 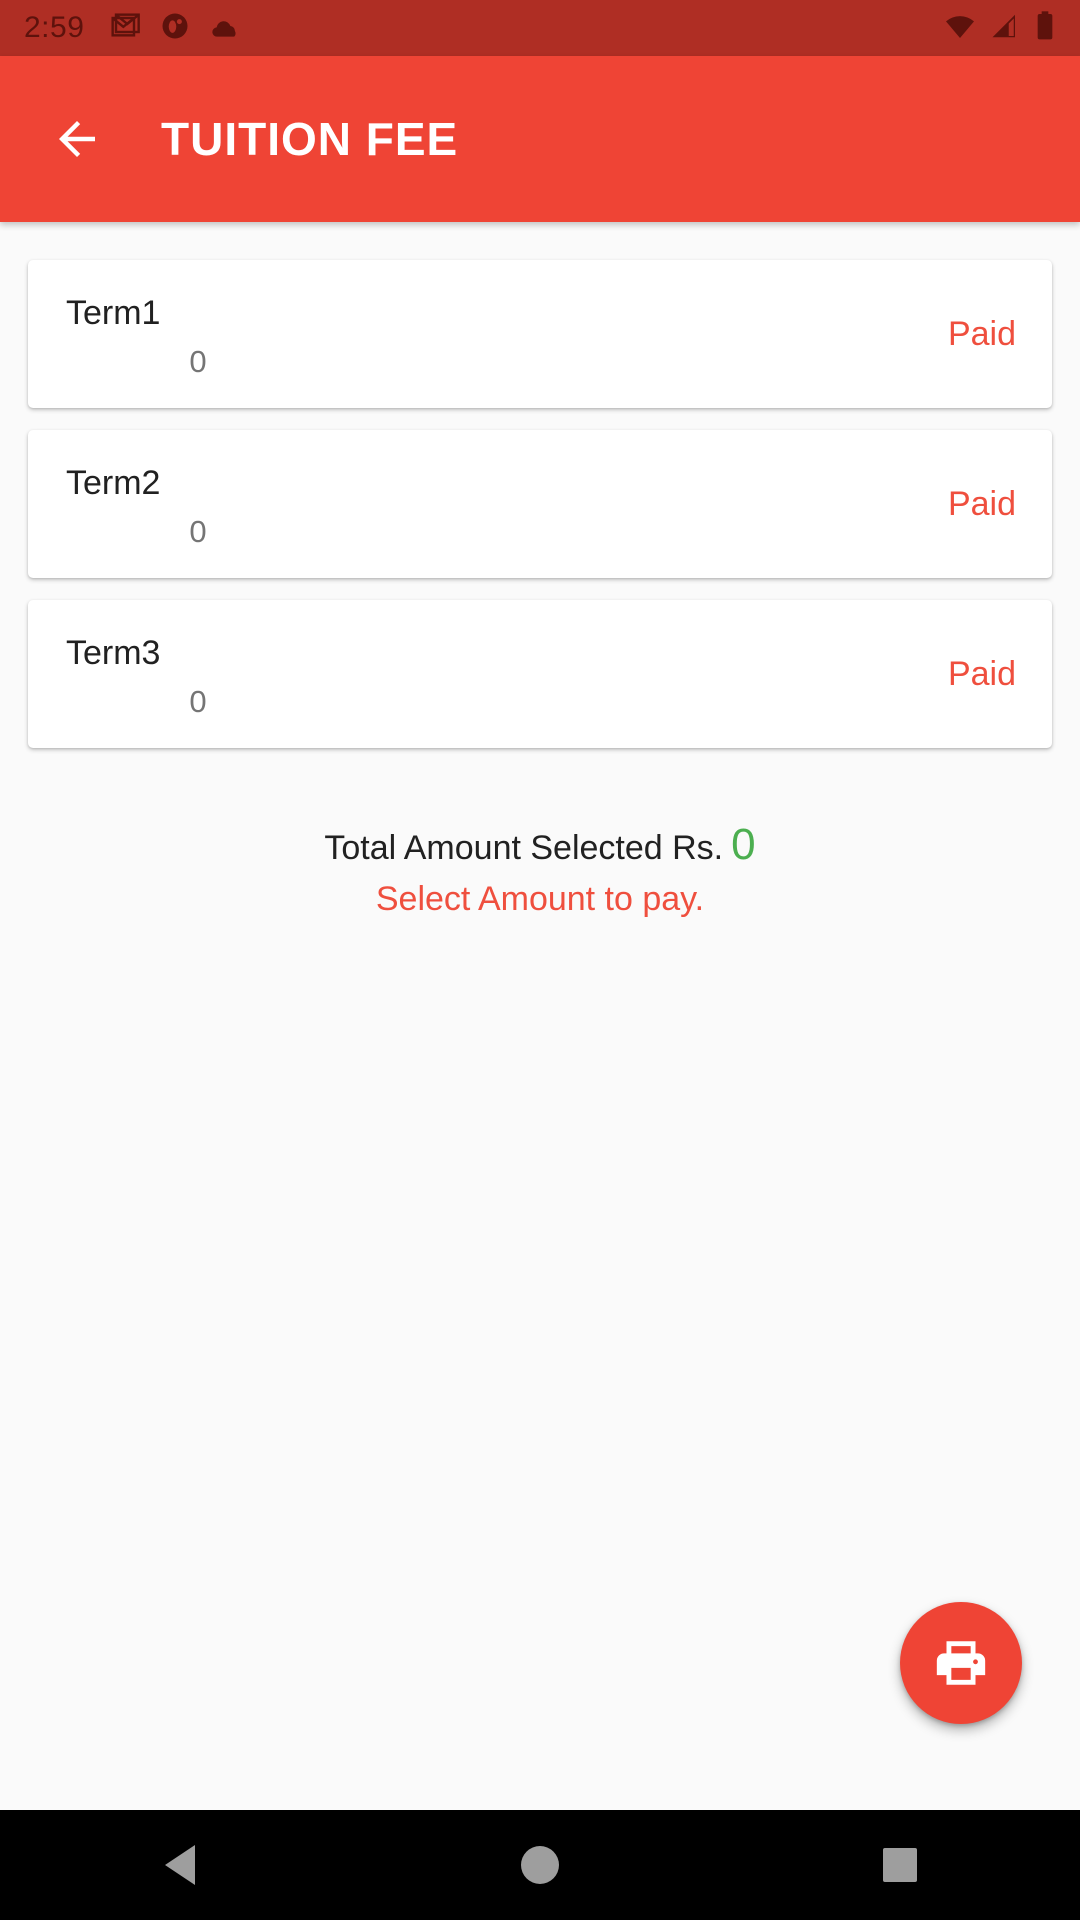 What do you see at coordinates (1045, 28) in the screenshot?
I see `battery-icon` at bounding box center [1045, 28].